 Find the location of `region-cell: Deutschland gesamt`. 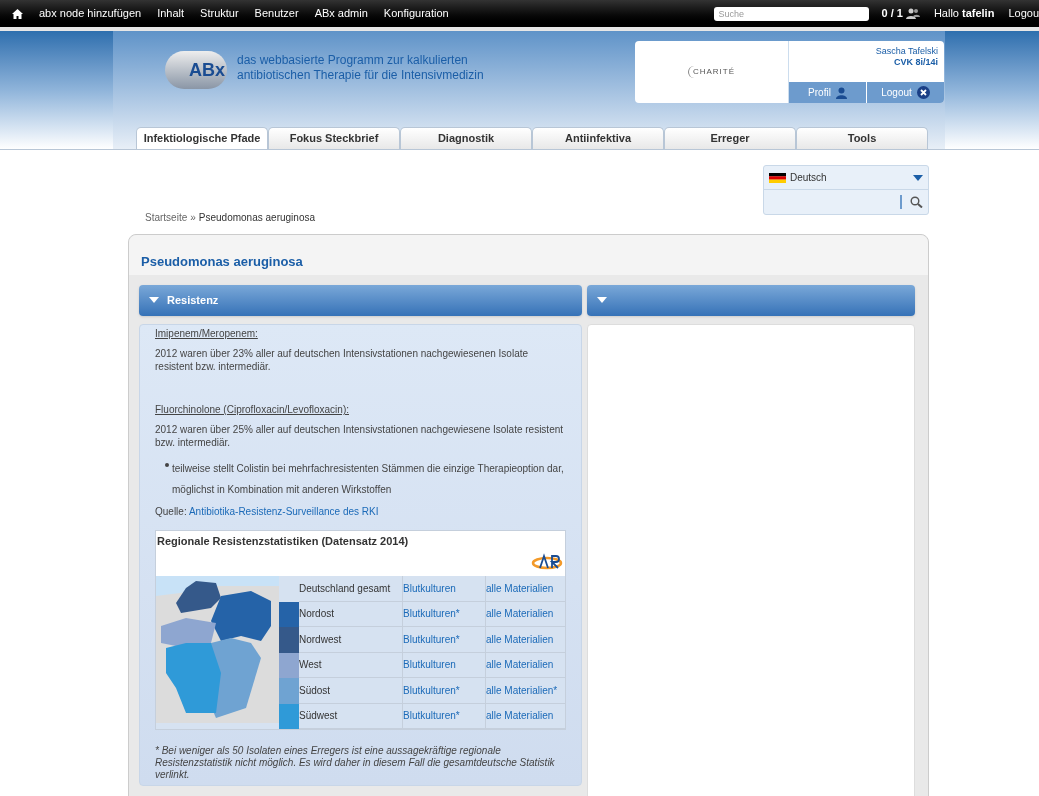

region-cell: Deutschland gesamt is located at coordinates (351, 589).